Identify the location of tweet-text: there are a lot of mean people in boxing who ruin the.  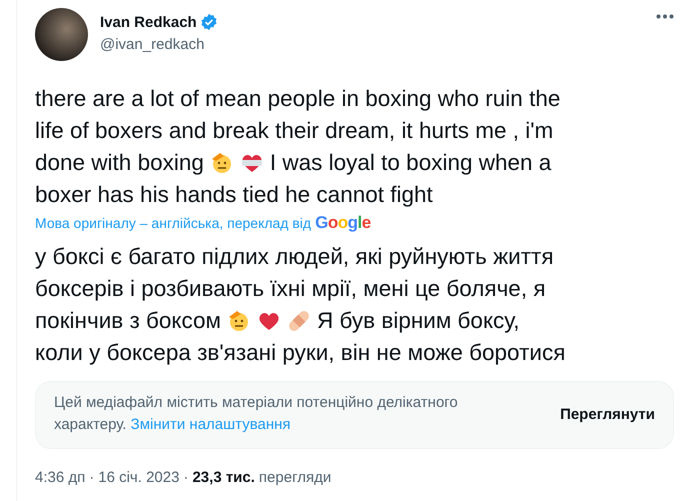
(297, 99).